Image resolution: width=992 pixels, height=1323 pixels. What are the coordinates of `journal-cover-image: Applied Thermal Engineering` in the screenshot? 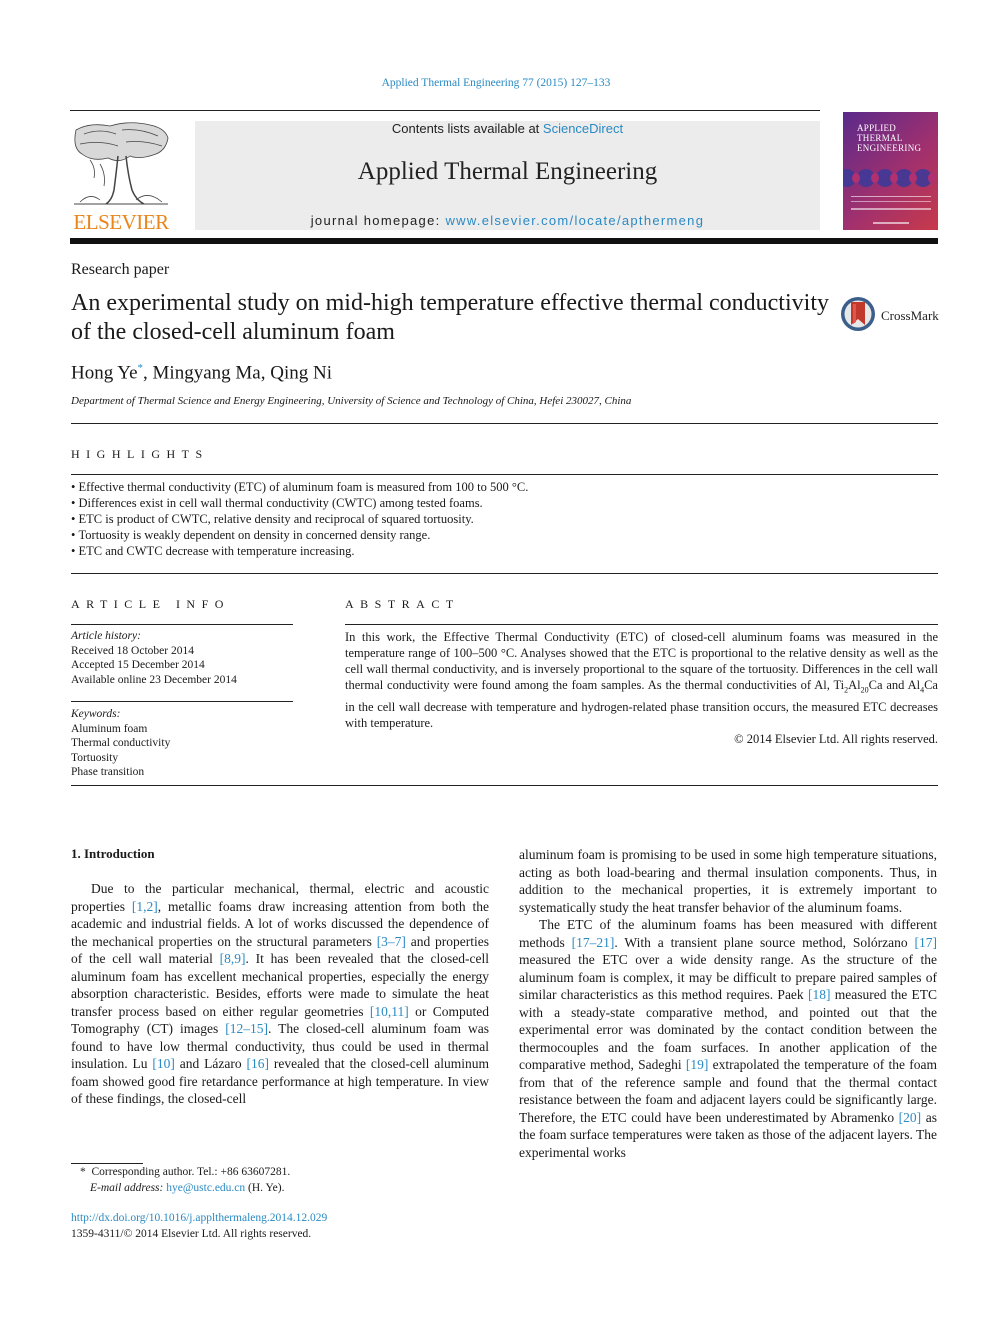 It's located at (890, 171).